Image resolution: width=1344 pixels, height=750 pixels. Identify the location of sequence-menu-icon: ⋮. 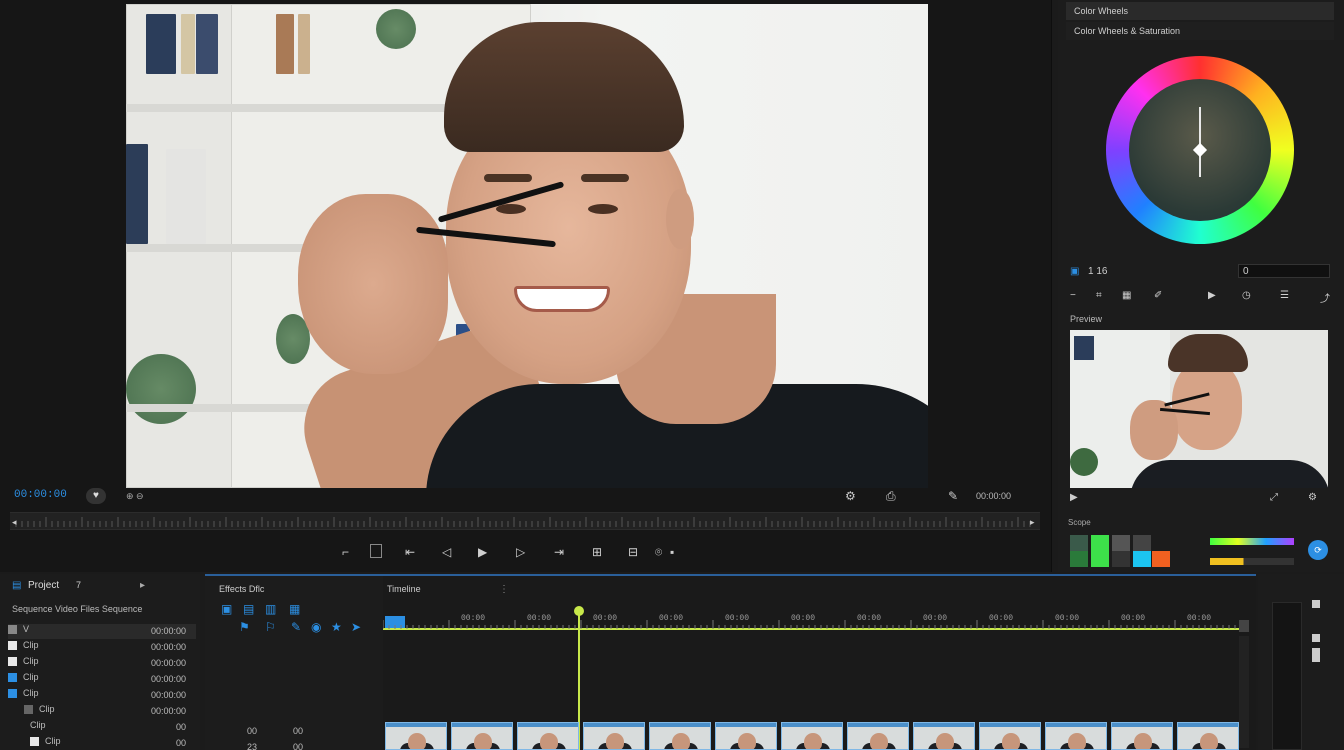
(504, 589).